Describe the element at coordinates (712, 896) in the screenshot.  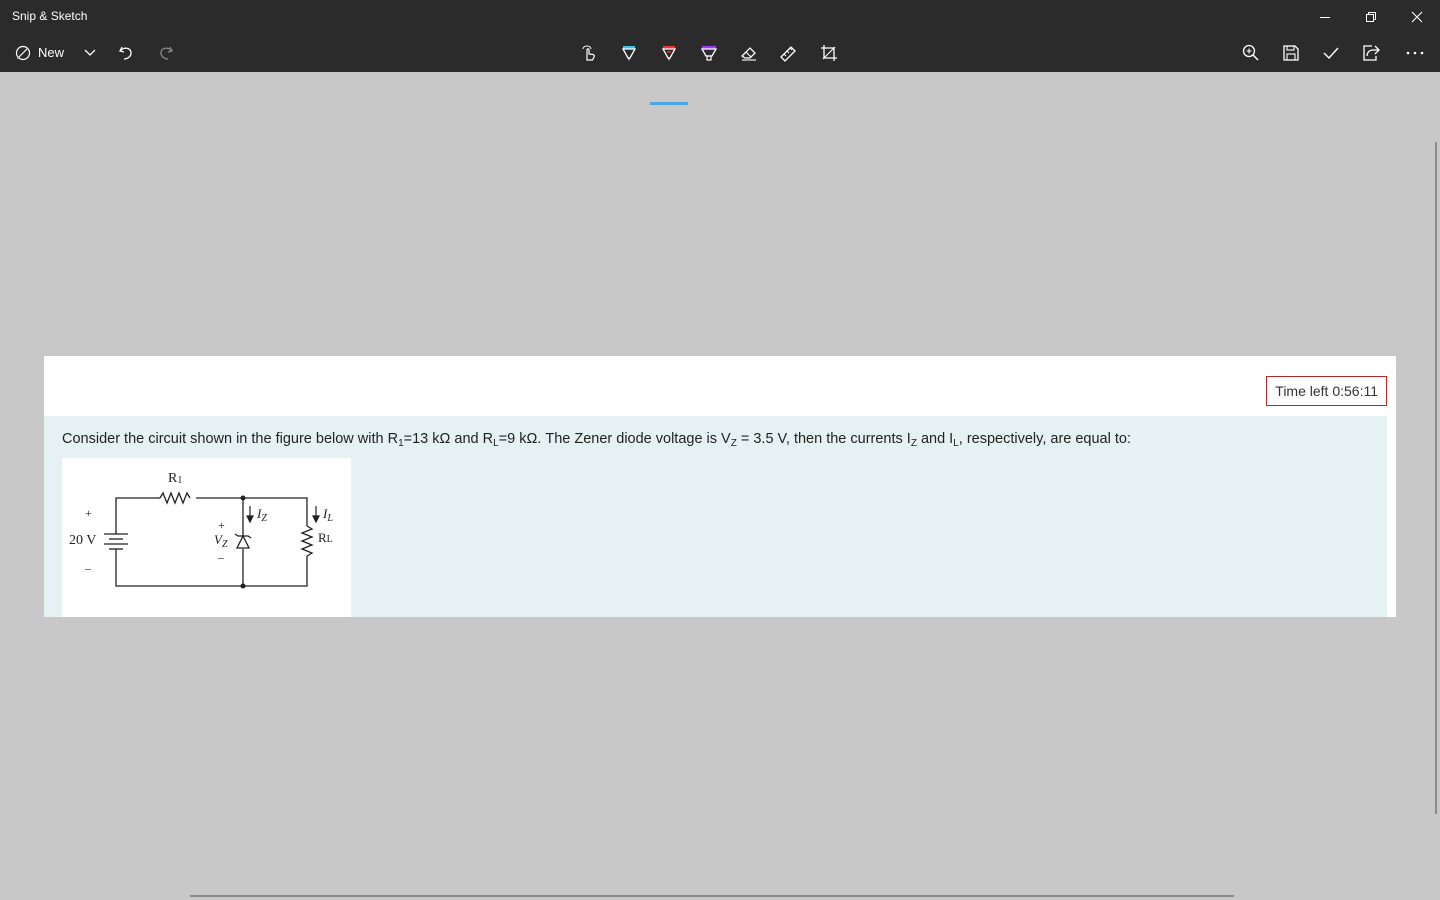
I see `horizontal-scrollbar` at that location.